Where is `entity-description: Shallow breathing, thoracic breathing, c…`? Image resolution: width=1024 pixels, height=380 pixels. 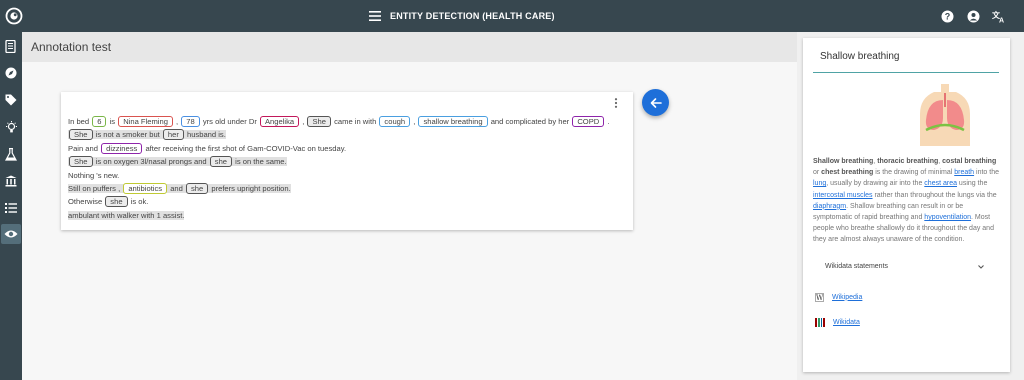 entity-description: Shallow breathing, thoracic breathing, c… is located at coordinates (906, 201).